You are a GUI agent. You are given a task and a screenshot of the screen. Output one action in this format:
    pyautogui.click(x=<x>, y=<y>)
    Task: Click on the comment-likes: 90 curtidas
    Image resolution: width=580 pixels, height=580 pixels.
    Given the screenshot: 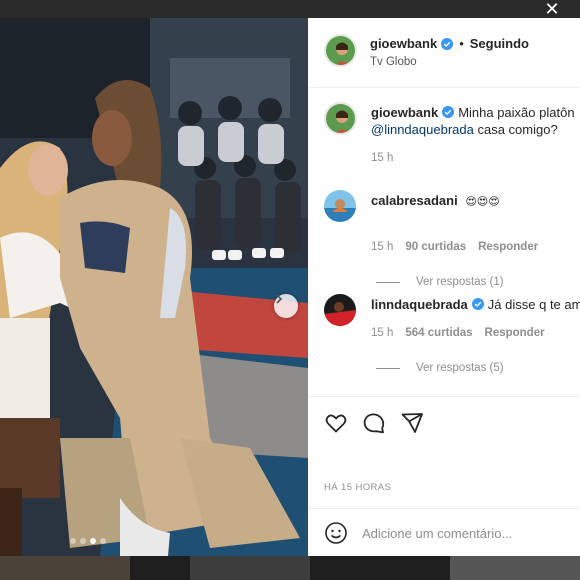 What is the action you would take?
    pyautogui.click(x=435, y=247)
    